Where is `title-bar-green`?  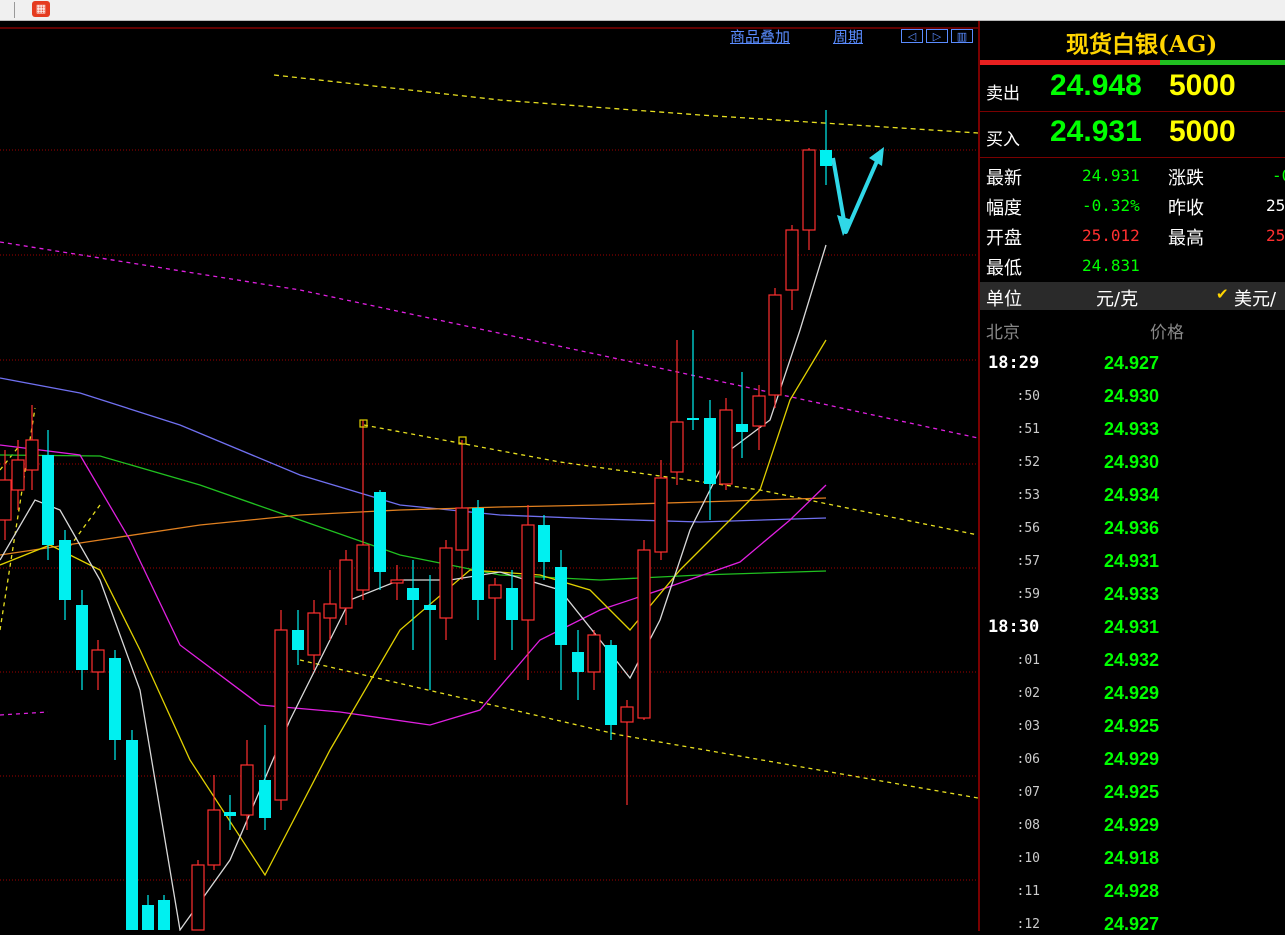
title-bar-green is located at coordinates (1222, 62).